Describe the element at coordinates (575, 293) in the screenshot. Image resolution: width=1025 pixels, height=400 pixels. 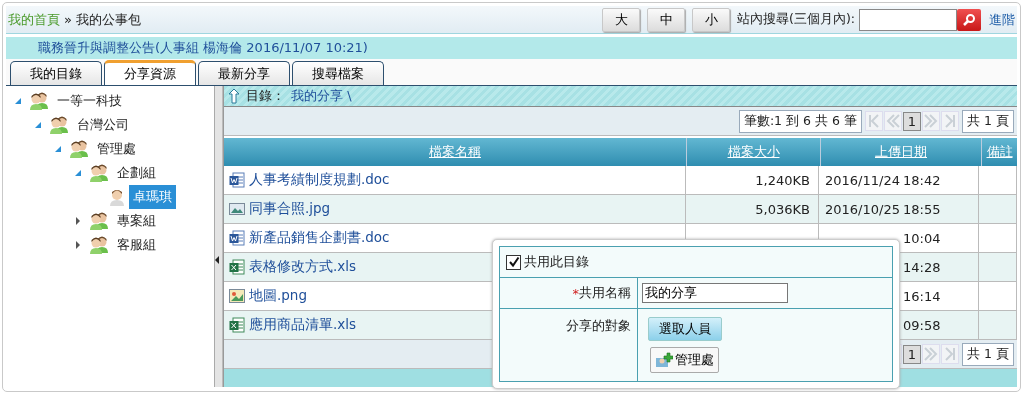
I see `required-mark: *` at that location.